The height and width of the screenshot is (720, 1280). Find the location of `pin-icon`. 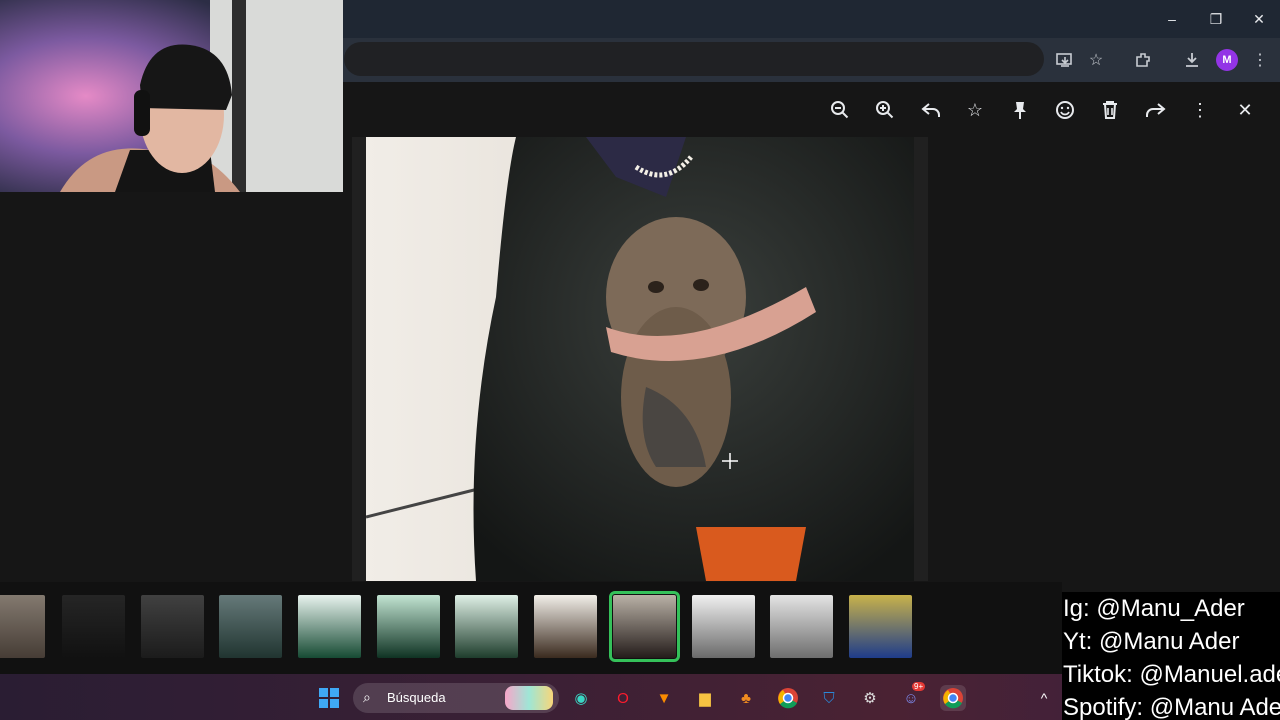

pin-icon is located at coordinates (1020, 110).